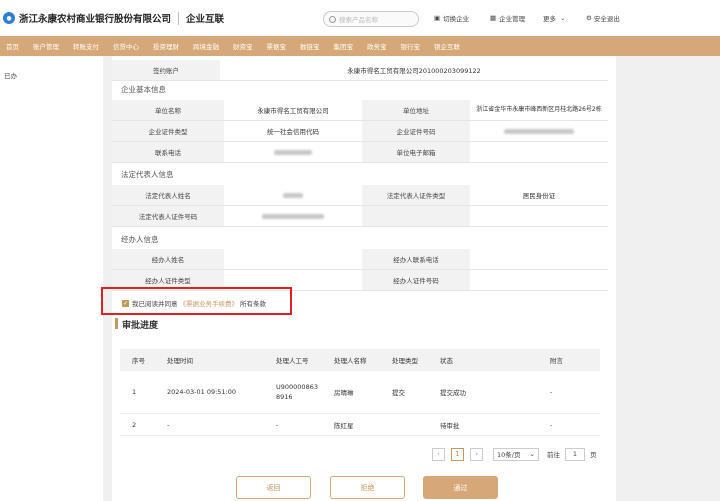  Describe the element at coordinates (273, 487) in the screenshot. I see `back-button: 返回` at that location.